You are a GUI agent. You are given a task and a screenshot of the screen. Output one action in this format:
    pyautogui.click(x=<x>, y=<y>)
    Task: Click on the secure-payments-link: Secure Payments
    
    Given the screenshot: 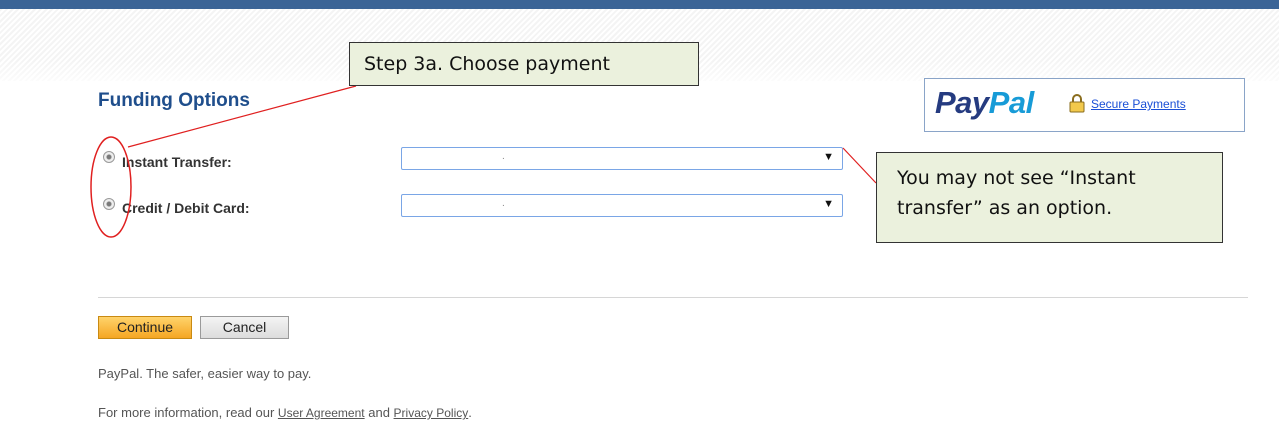 What is the action you would take?
    pyautogui.click(x=1138, y=104)
    